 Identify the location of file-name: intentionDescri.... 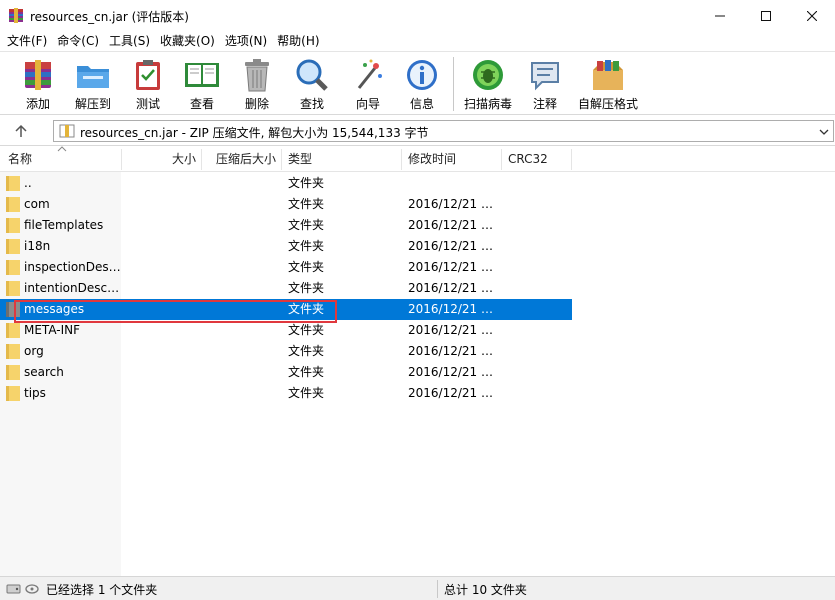
(72, 288).